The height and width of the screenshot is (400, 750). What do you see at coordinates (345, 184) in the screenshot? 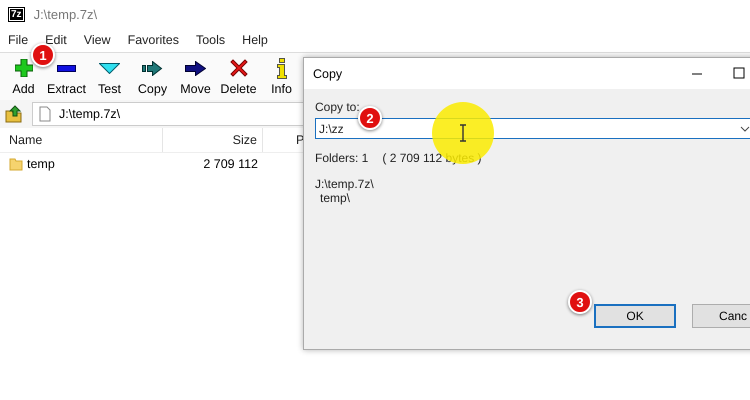
I see `path-text: J:\temp.7z\` at bounding box center [345, 184].